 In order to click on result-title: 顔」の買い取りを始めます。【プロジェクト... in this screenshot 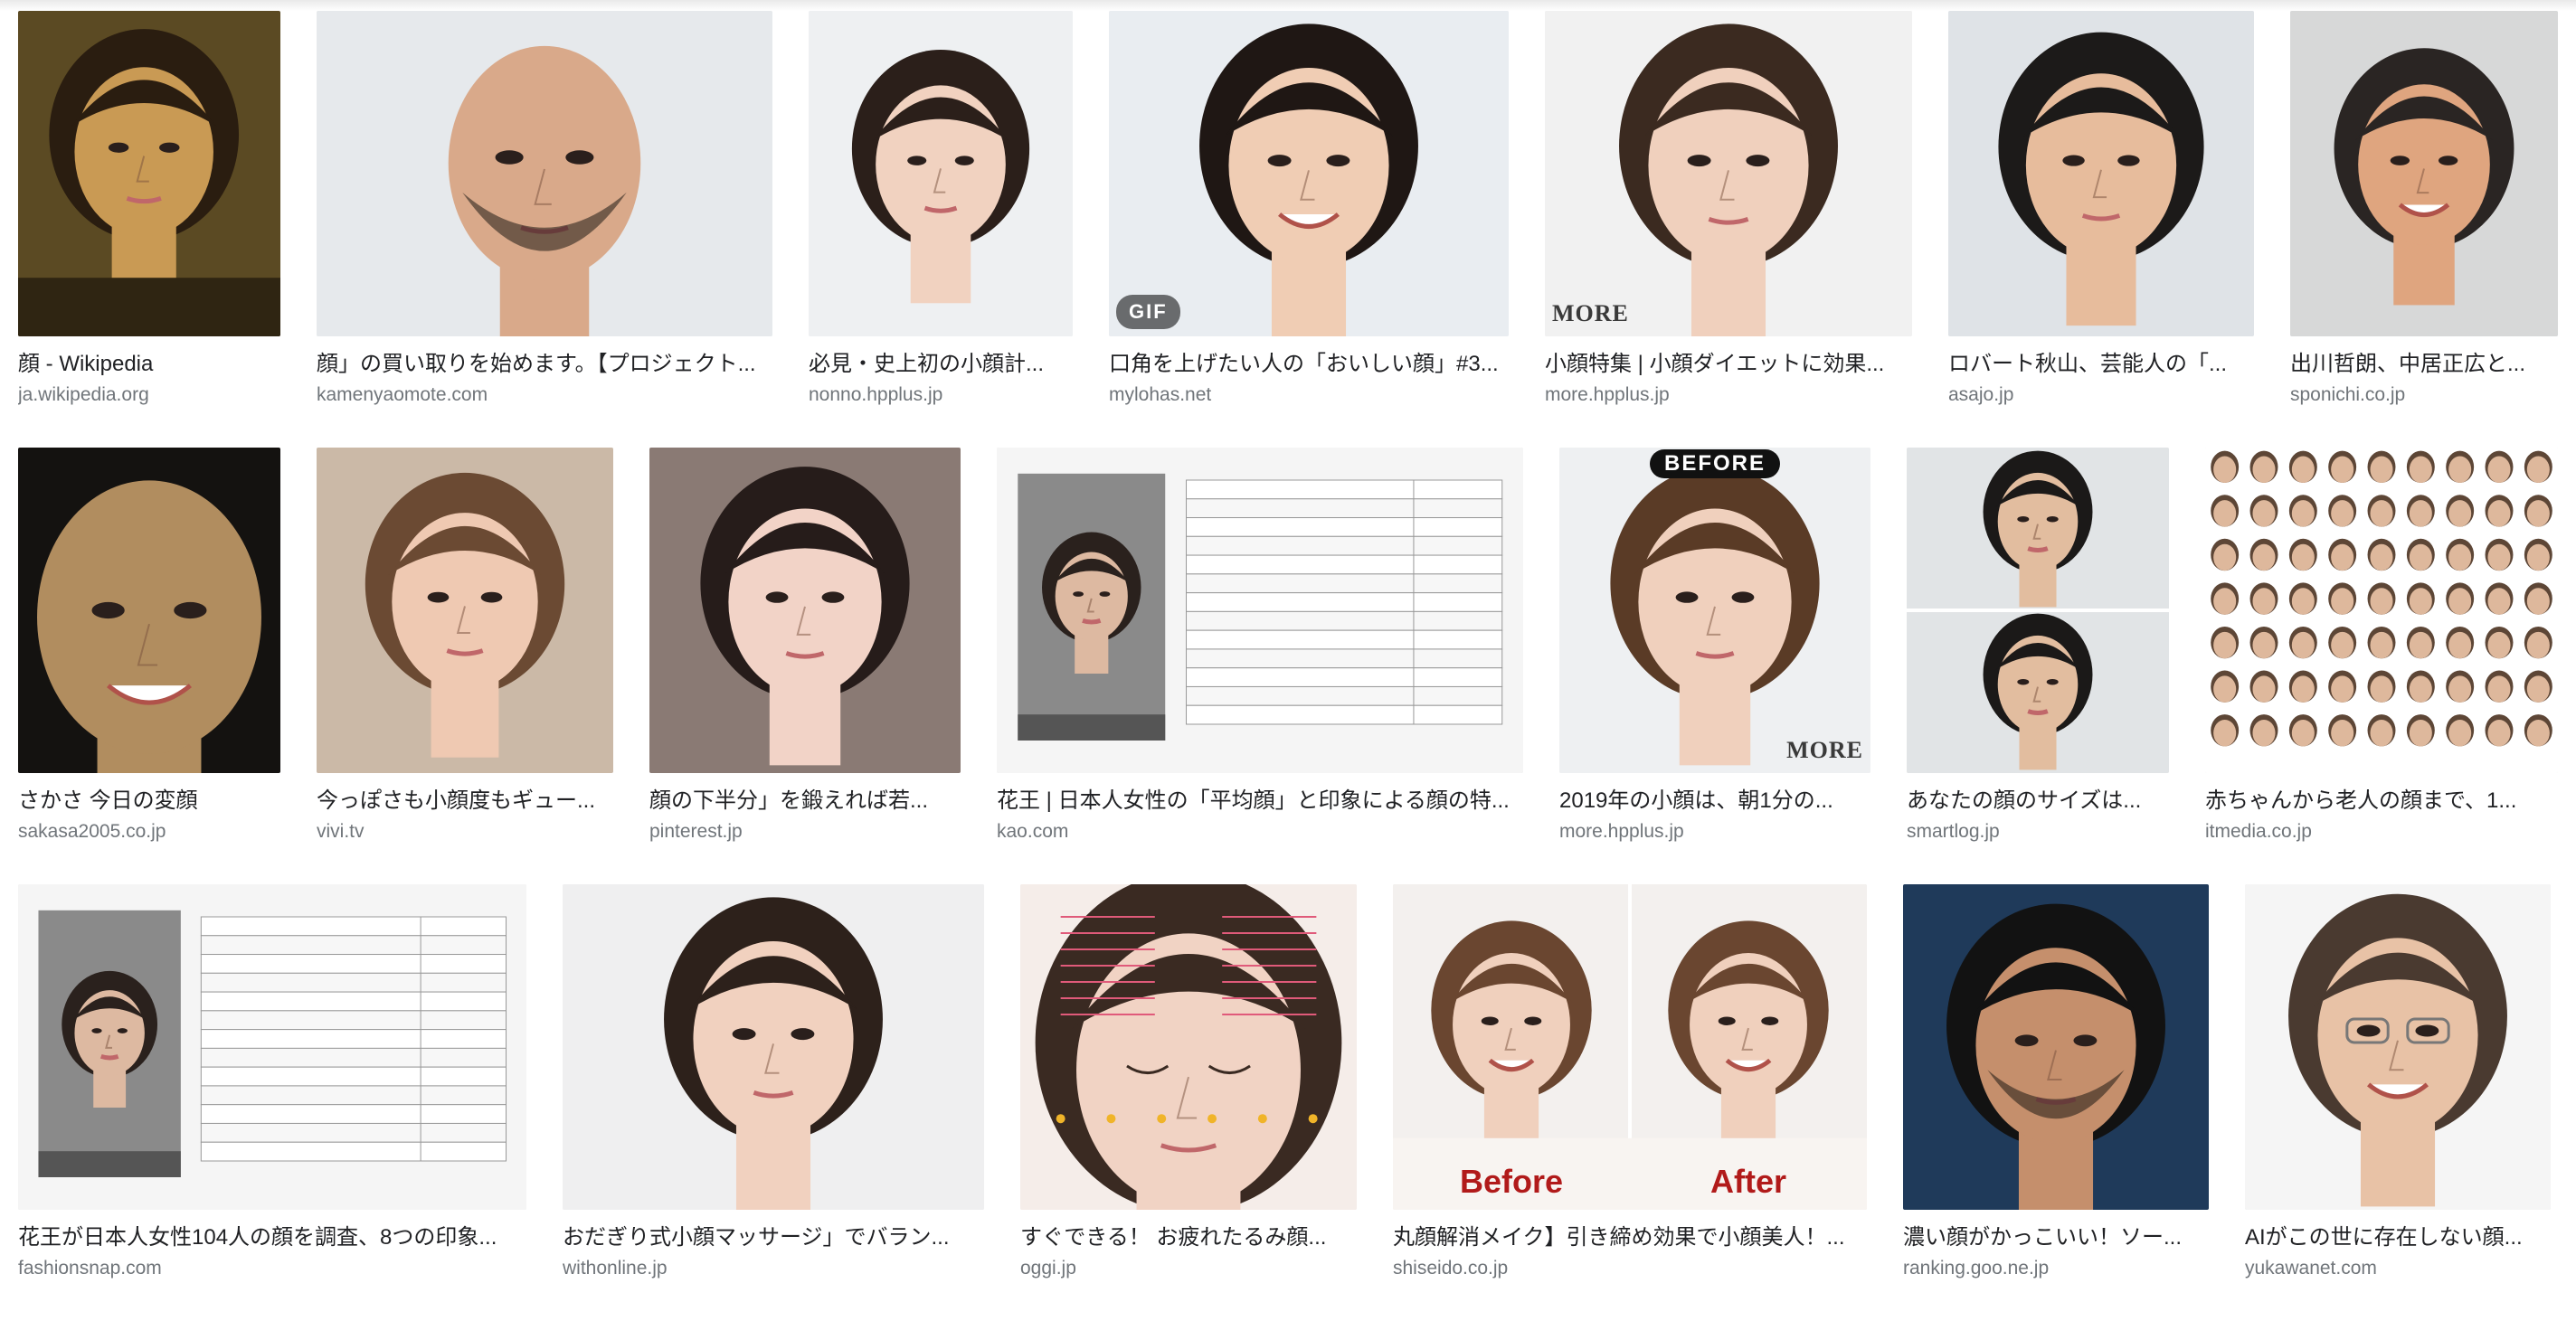, I will do `click(544, 364)`.